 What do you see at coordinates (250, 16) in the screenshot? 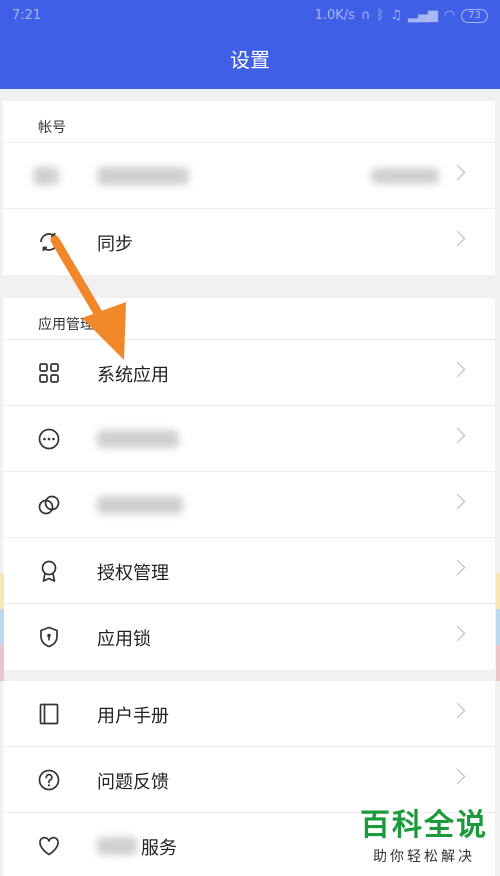
I see `status-bar: 7:21 1.0K/s ∩ ᛒ ♫ ▂▄▆ ◠ 73` at bounding box center [250, 16].